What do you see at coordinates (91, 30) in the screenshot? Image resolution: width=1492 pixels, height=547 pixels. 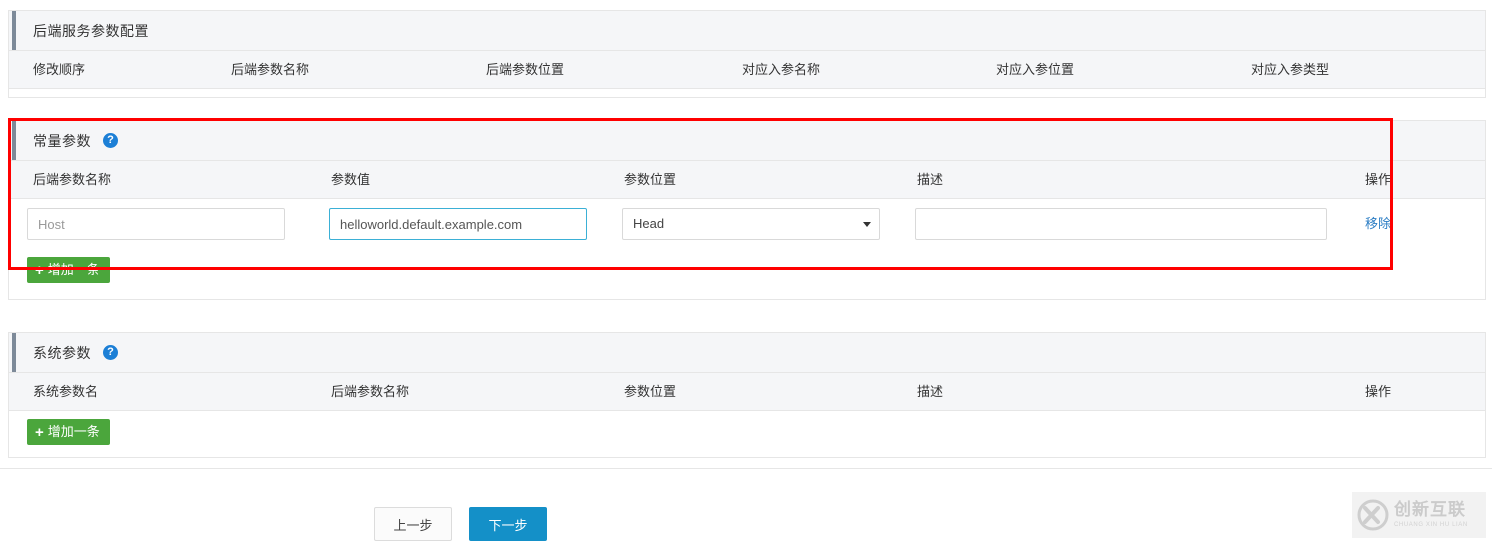 I see `backend-service-params-title: 后端服务参数配置` at bounding box center [91, 30].